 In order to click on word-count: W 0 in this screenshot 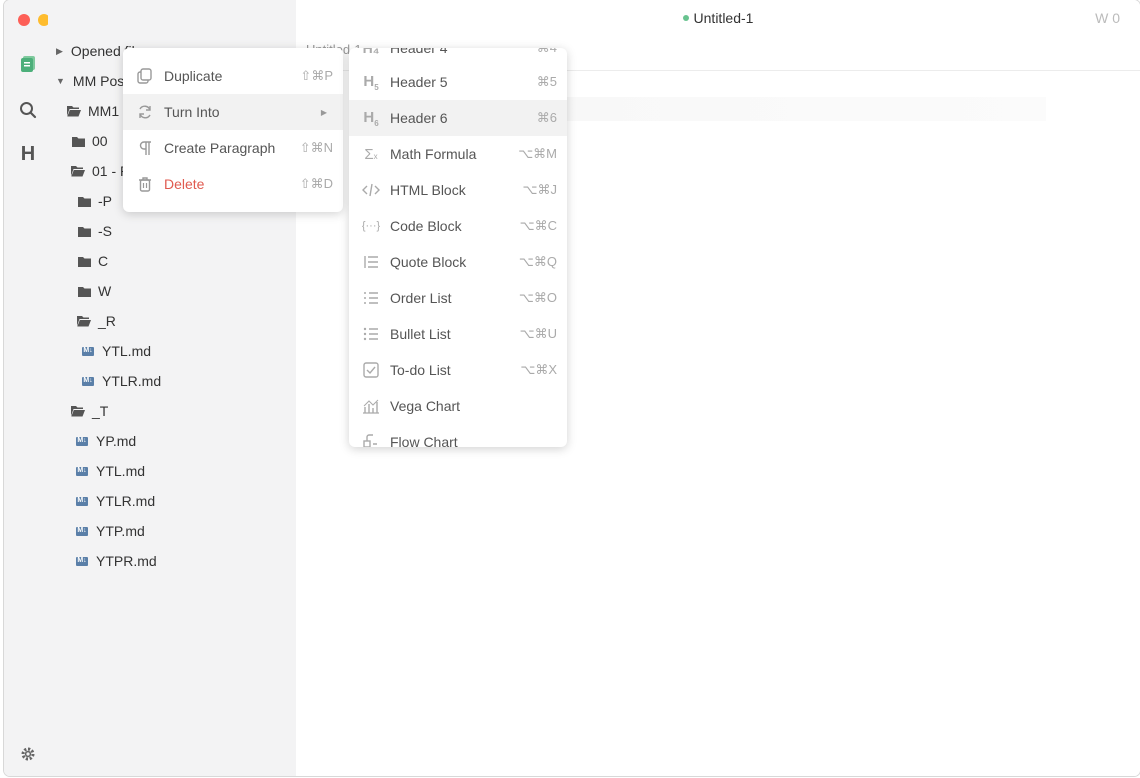, I will do `click(1107, 18)`.